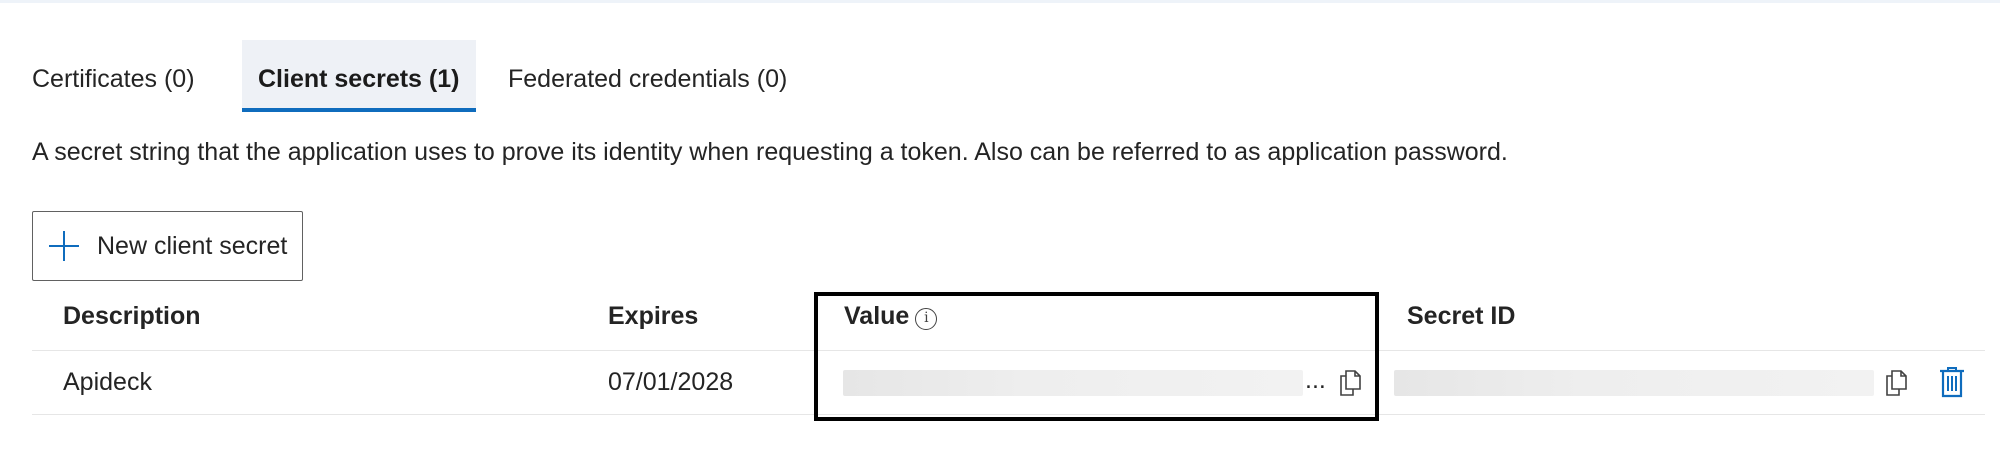  I want to click on plus-icon, so click(64, 246).